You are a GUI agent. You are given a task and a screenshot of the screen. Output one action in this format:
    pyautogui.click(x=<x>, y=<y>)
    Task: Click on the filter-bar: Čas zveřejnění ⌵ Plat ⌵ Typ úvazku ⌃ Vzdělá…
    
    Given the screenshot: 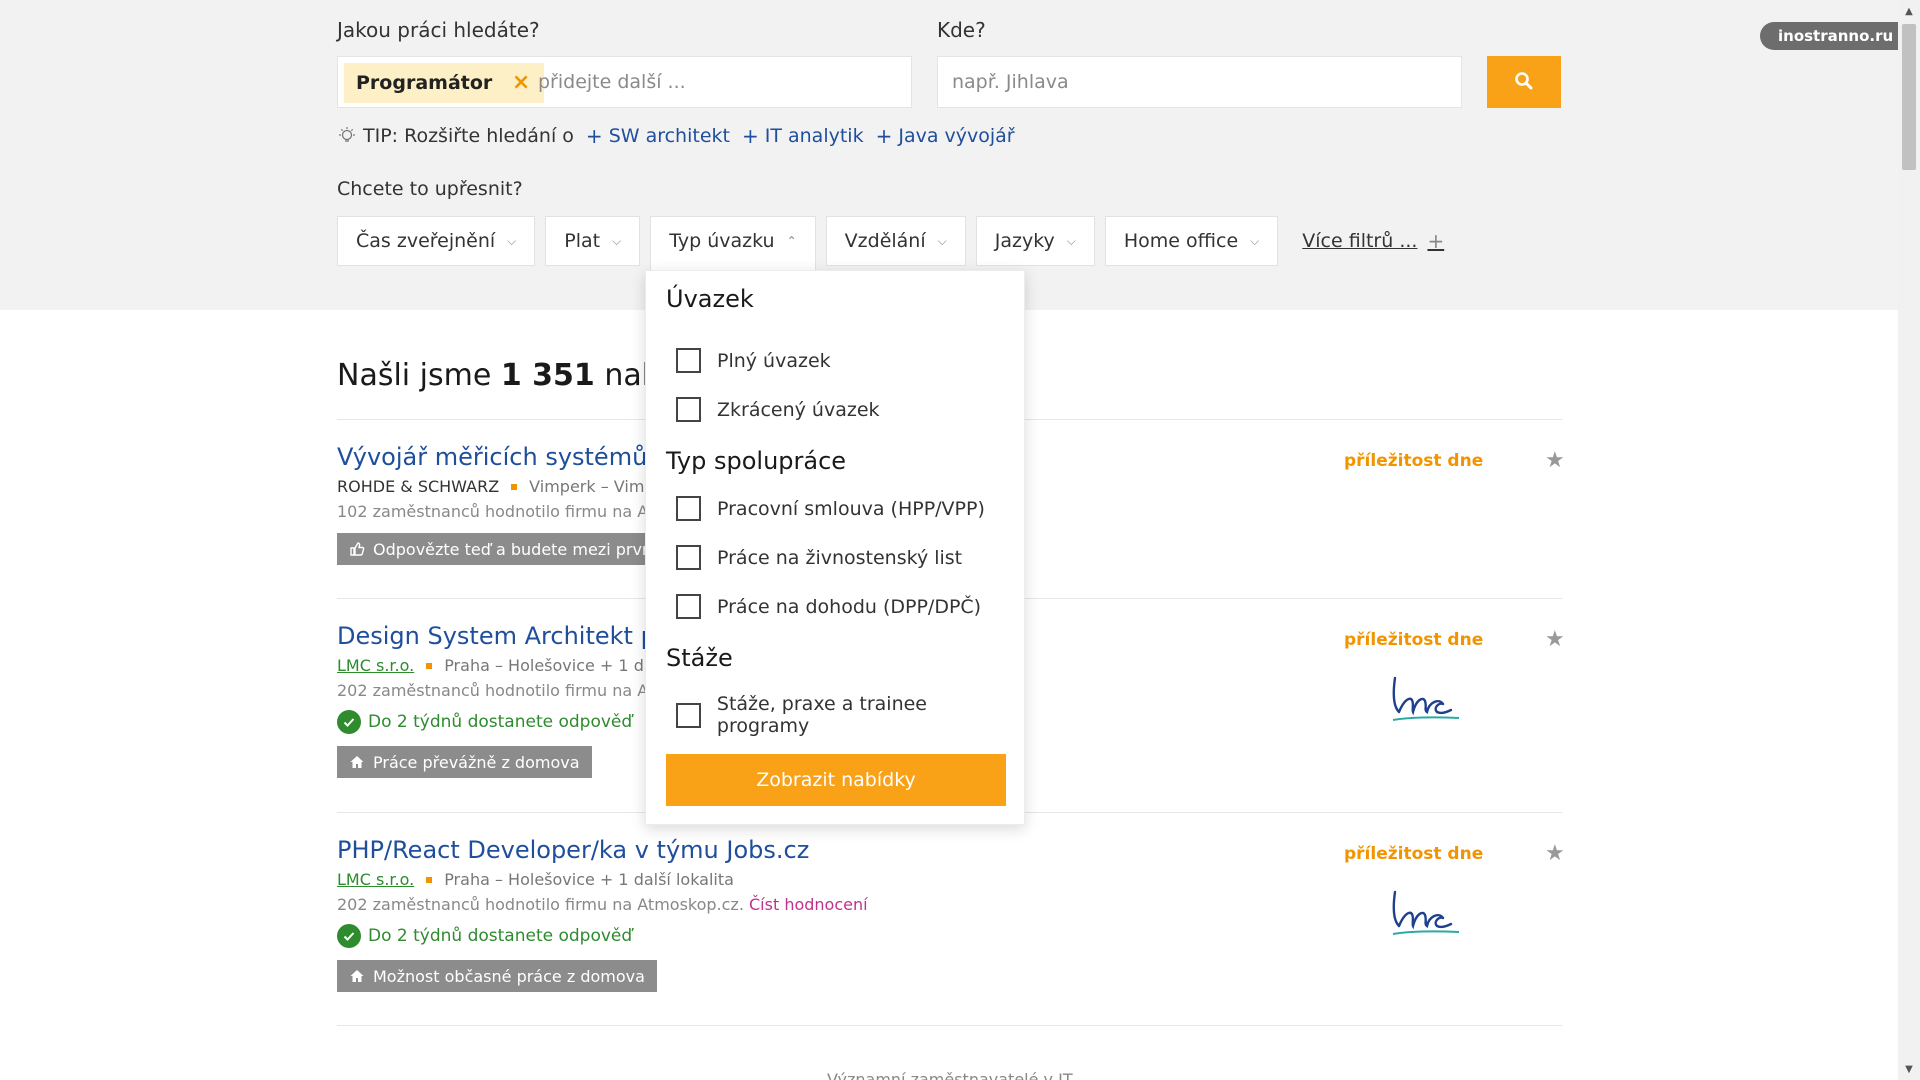 What is the action you would take?
    pyautogui.click(x=890, y=244)
    